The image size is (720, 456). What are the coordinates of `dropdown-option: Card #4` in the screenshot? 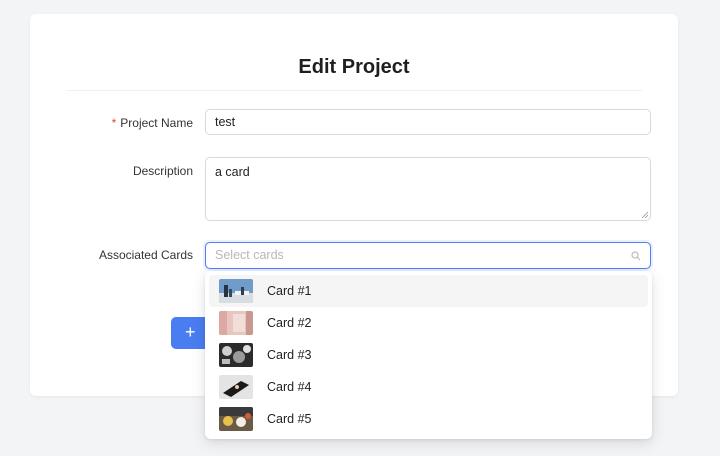 It's located at (428, 387).